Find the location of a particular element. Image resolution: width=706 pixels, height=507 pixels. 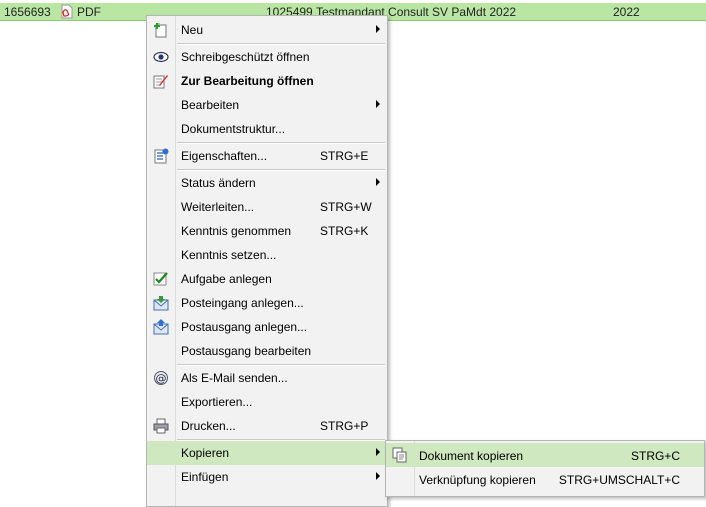

menu-item-einfuegen: Einfügen is located at coordinates (267, 477).